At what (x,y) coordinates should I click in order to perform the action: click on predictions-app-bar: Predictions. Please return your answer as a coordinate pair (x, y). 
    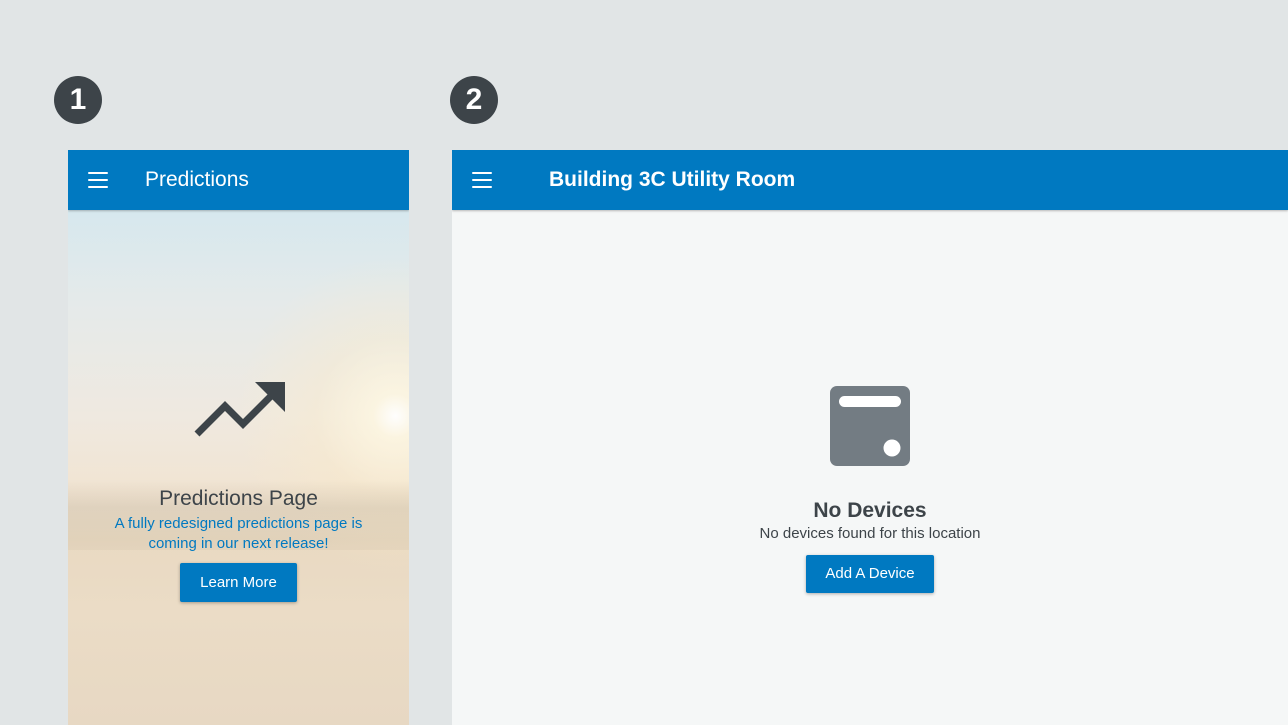
    Looking at the image, I should click on (238, 180).